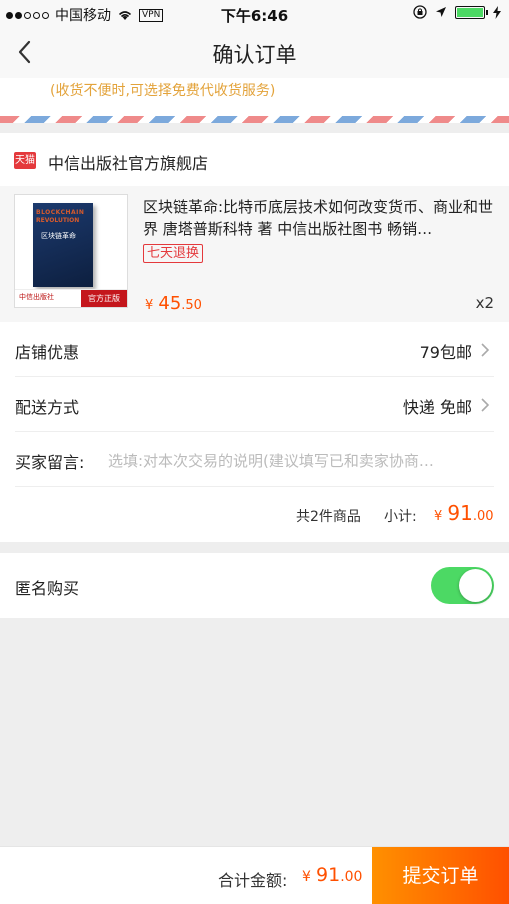  Describe the element at coordinates (254, 55) in the screenshot. I see `page-title: 确认订单` at that location.